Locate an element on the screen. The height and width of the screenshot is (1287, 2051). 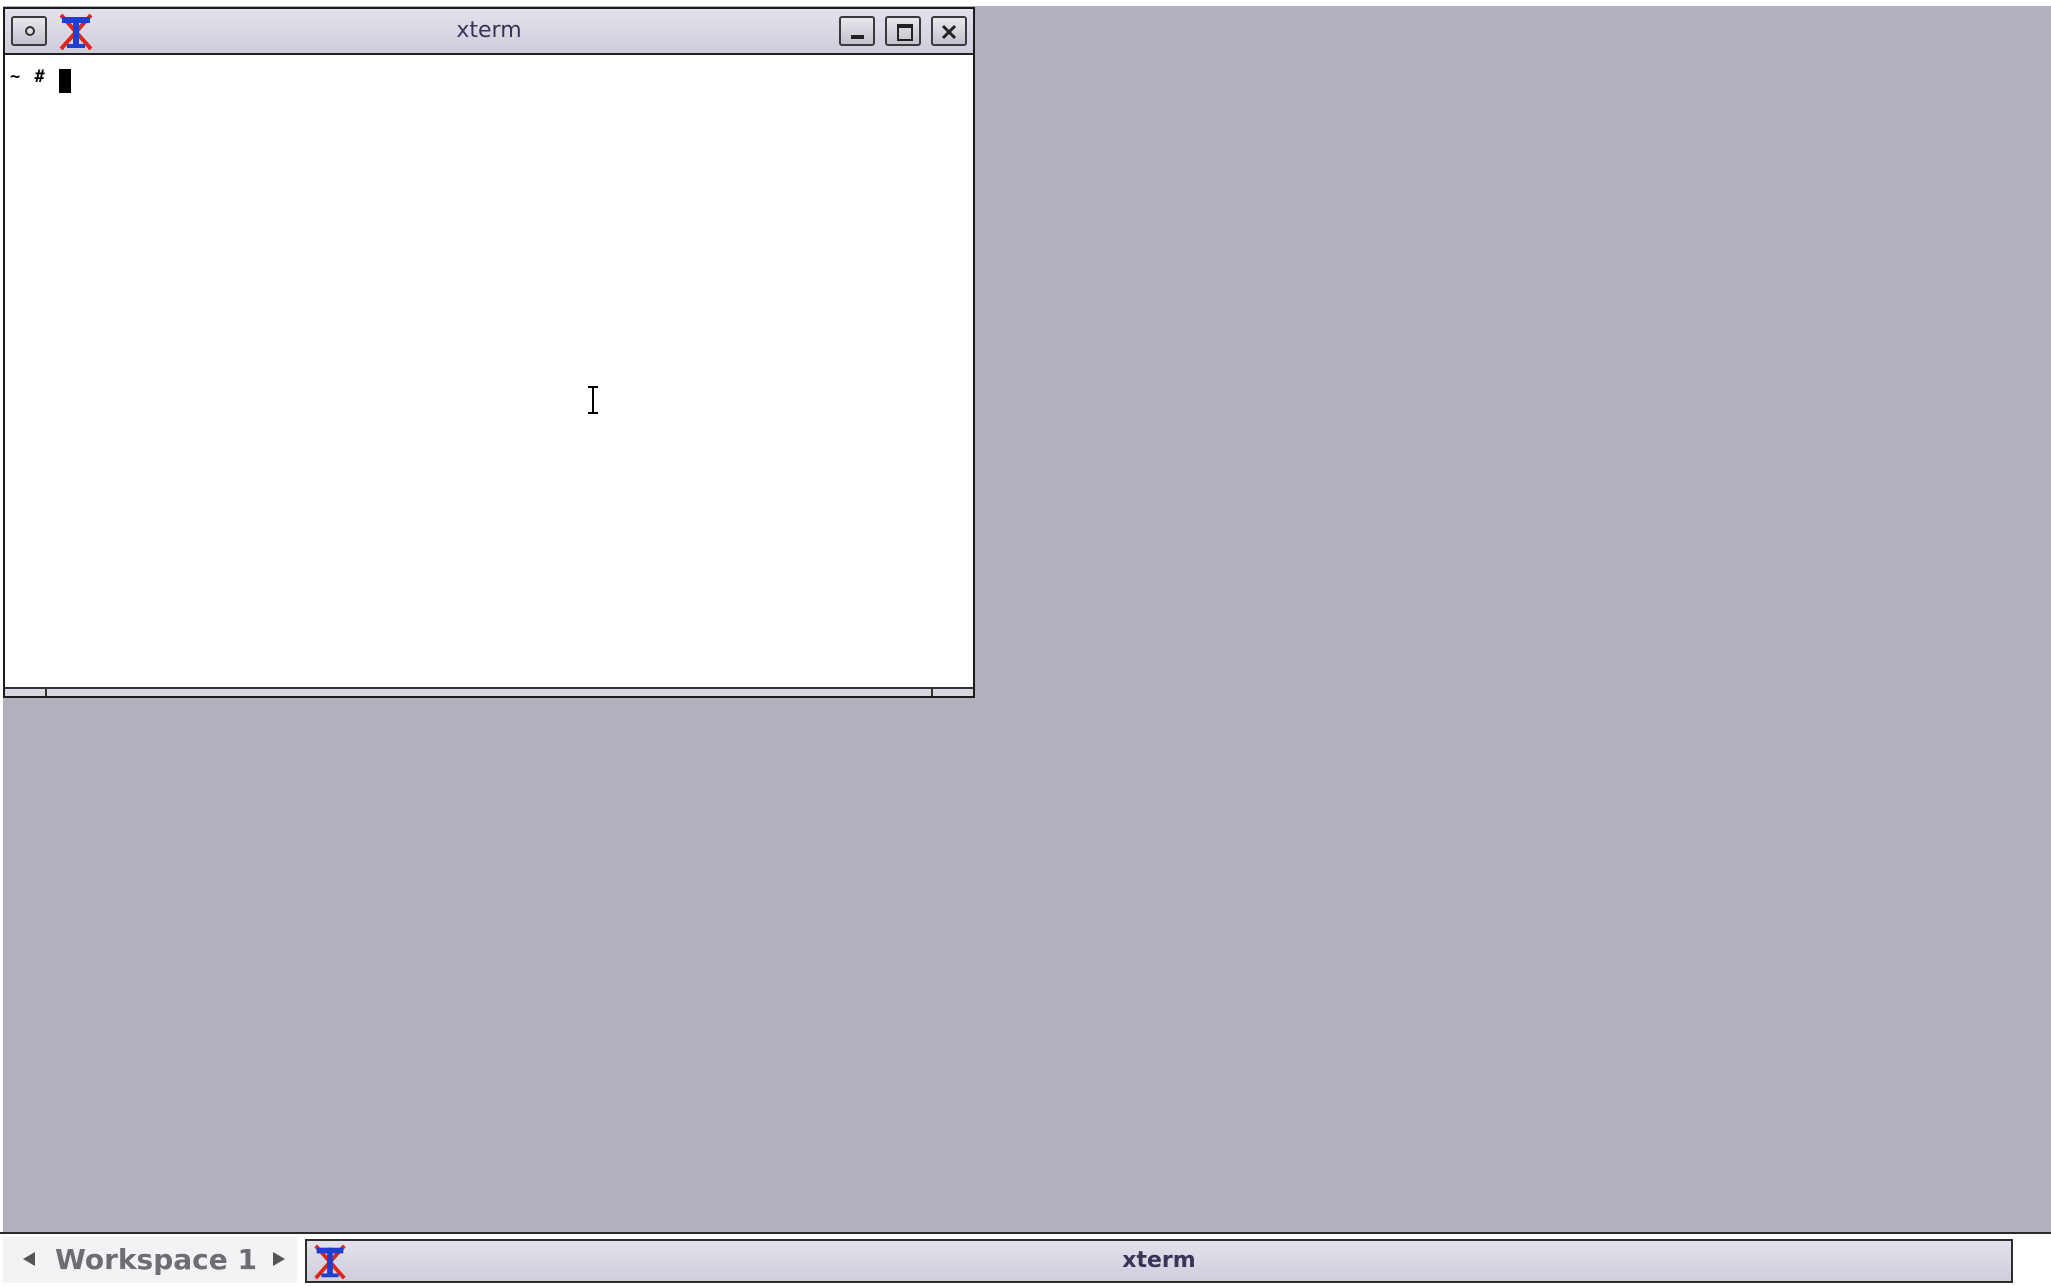
taskbar: Workspace 1 xterm is located at coordinates (1025, 1259).